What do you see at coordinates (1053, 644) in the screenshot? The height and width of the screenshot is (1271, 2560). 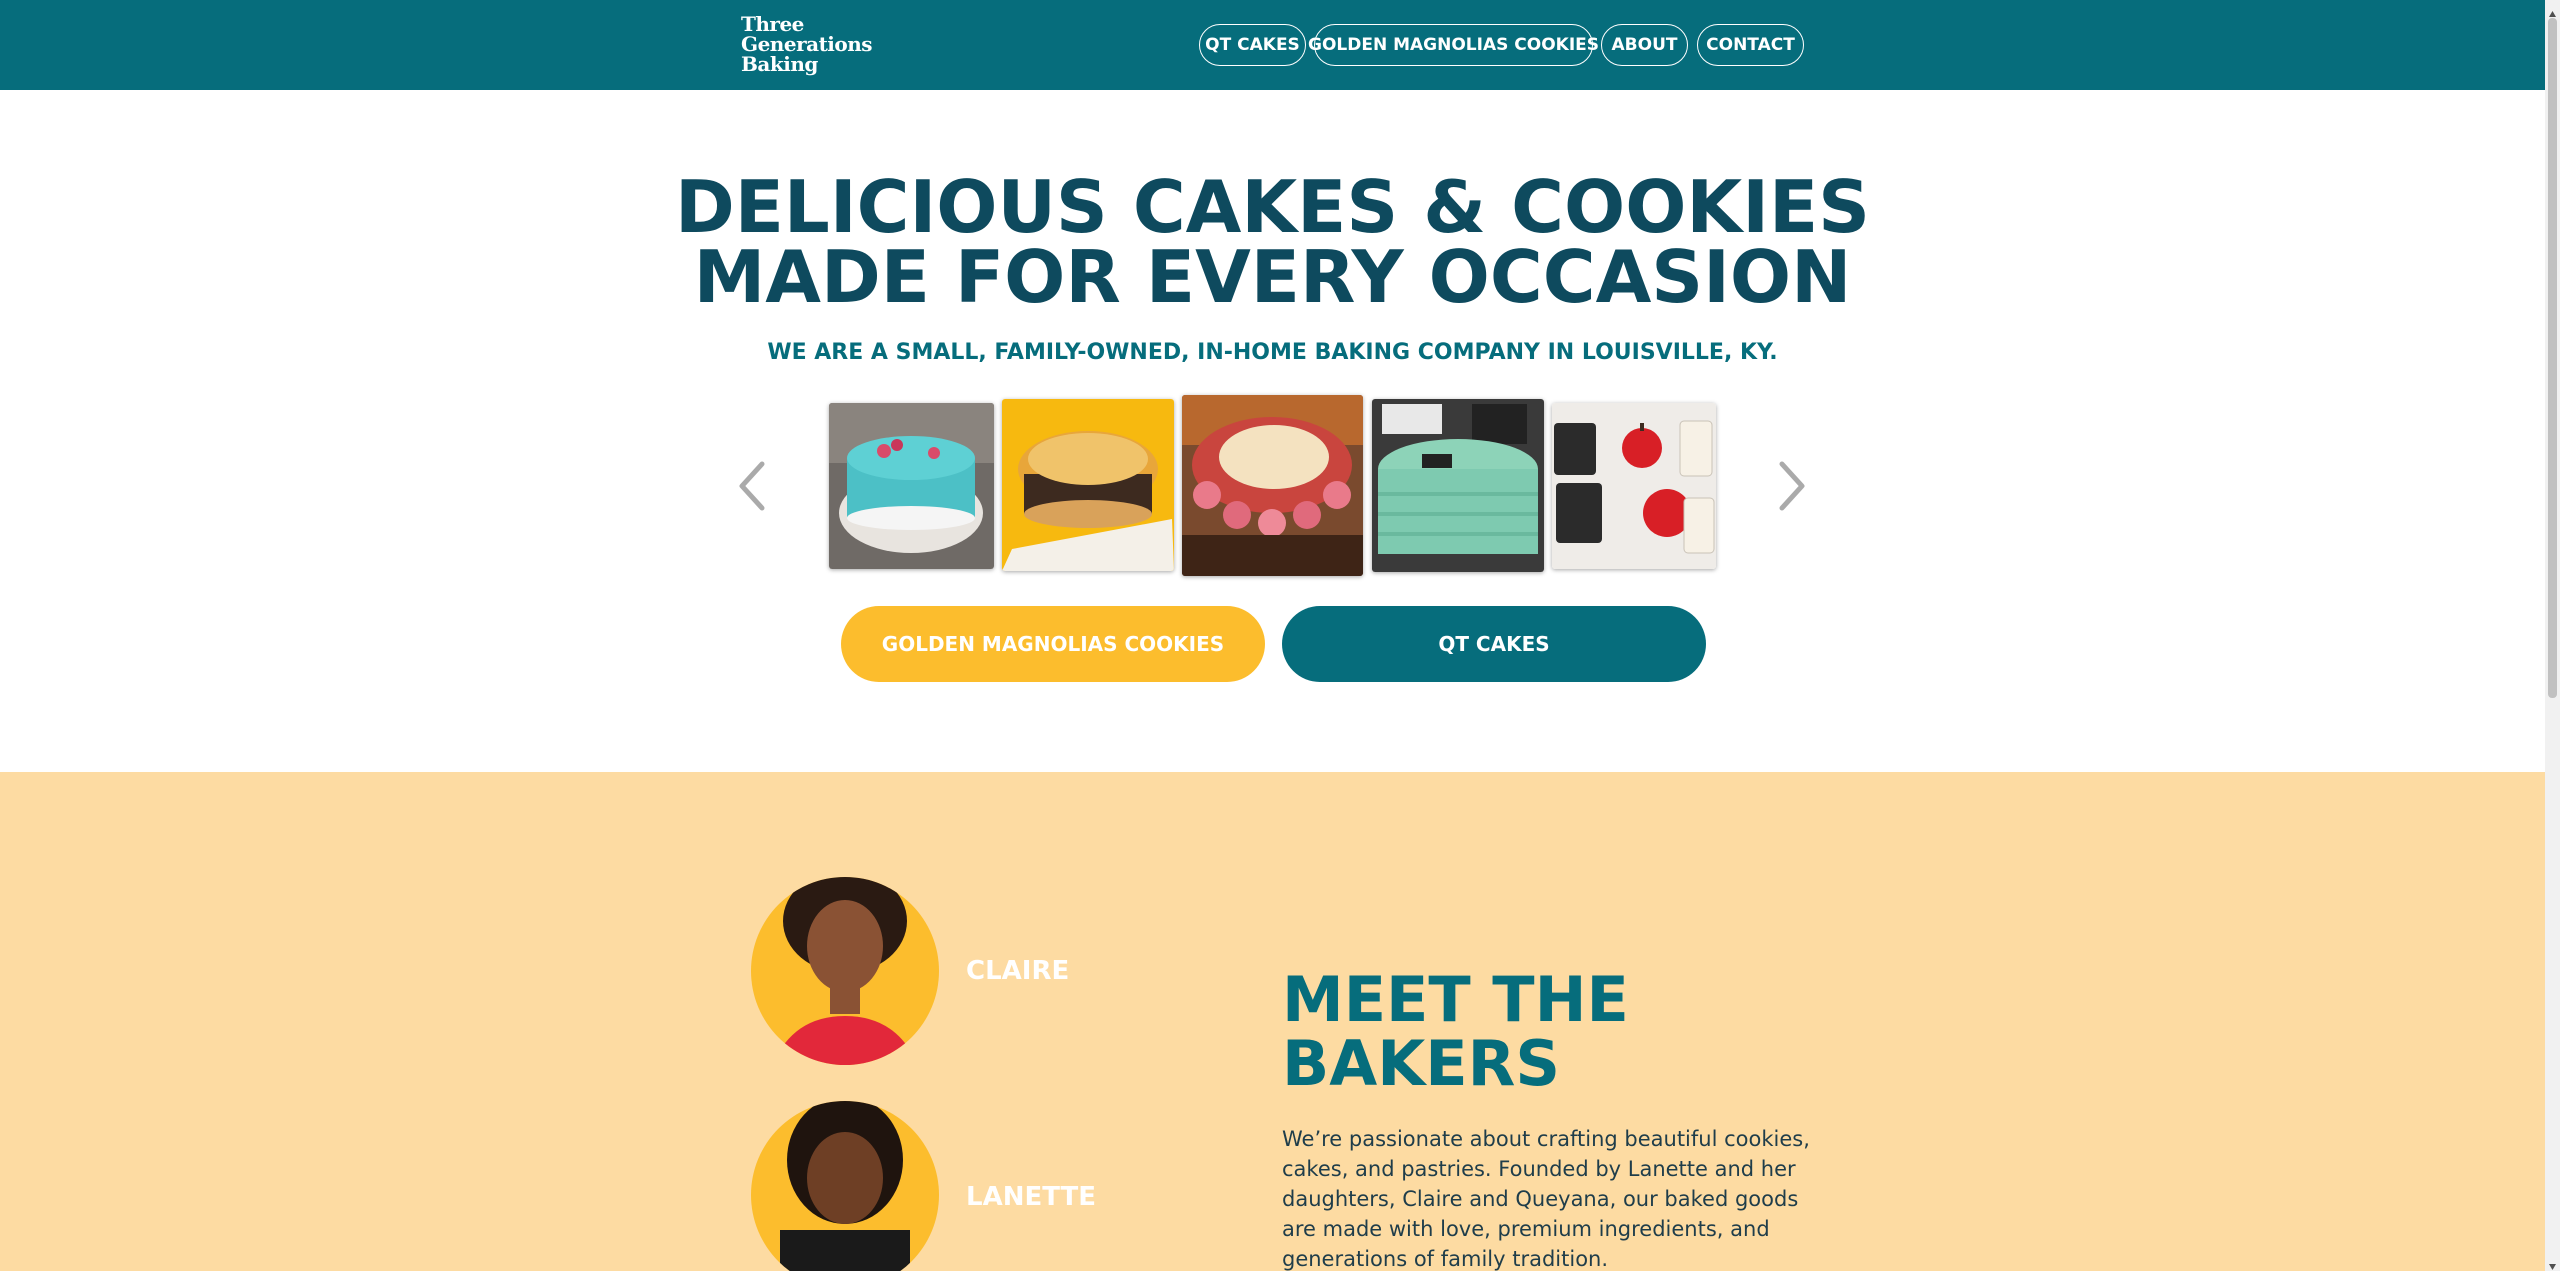 I see `golden-magnolias-cookies-button: GOLDEN MAGNOLIAS COOKIES` at bounding box center [1053, 644].